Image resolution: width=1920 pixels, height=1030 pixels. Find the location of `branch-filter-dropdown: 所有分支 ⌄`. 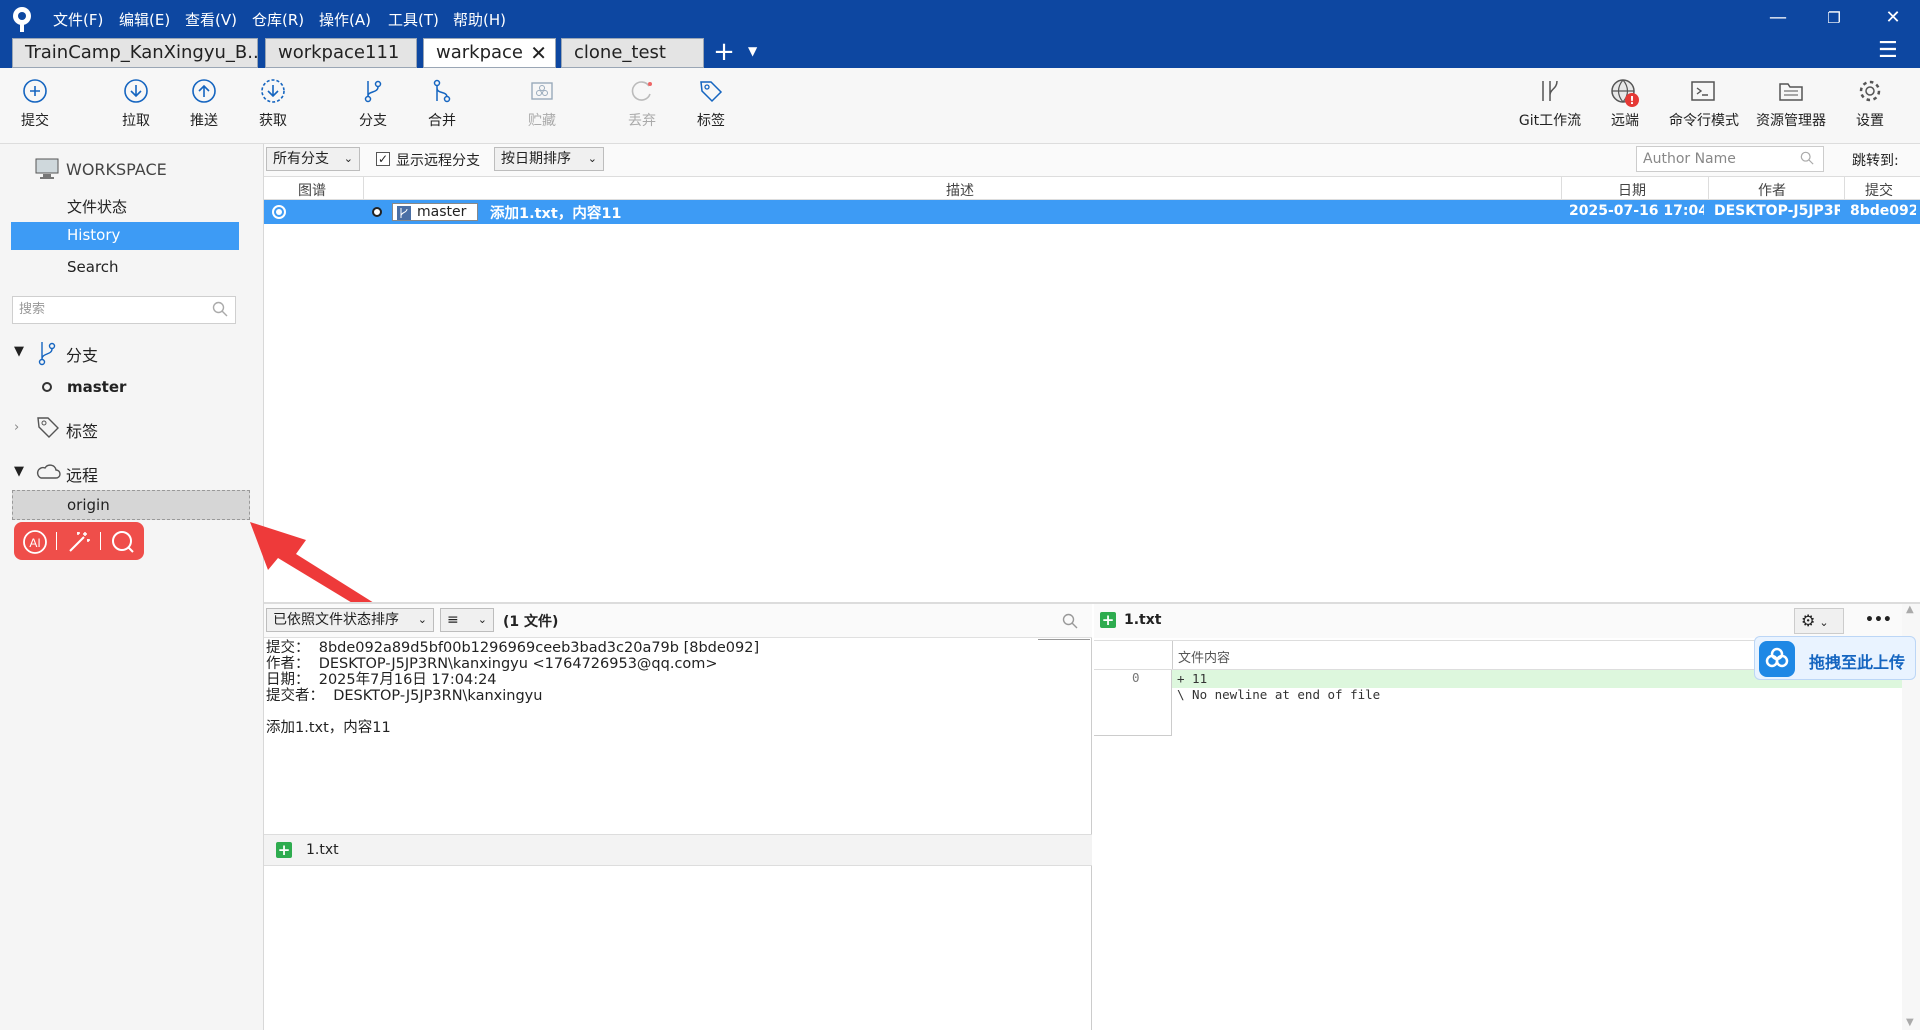

branch-filter-dropdown: 所有分支 ⌄ is located at coordinates (313, 159).